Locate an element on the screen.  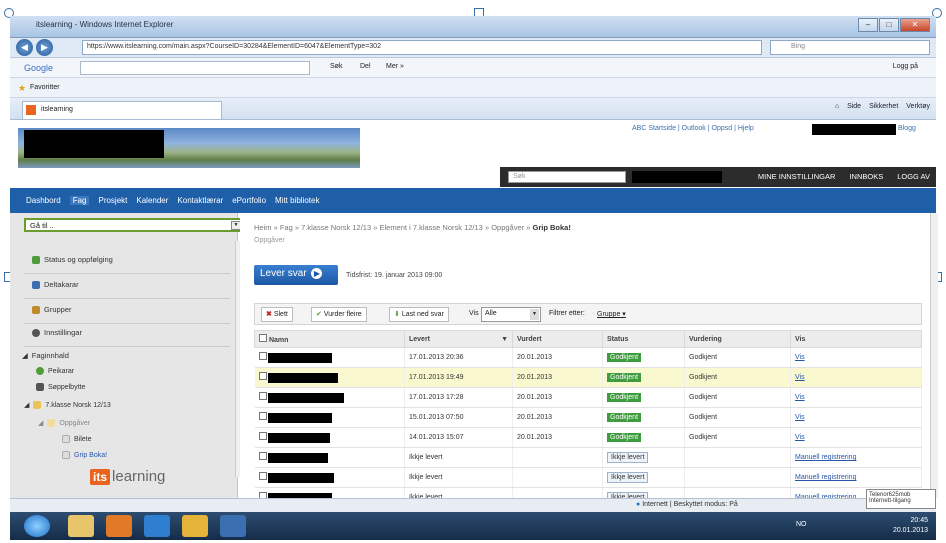
tab-bar: itslearning ⌂ Side Sikkerhet Verktøy is located at coordinates (473, 109).